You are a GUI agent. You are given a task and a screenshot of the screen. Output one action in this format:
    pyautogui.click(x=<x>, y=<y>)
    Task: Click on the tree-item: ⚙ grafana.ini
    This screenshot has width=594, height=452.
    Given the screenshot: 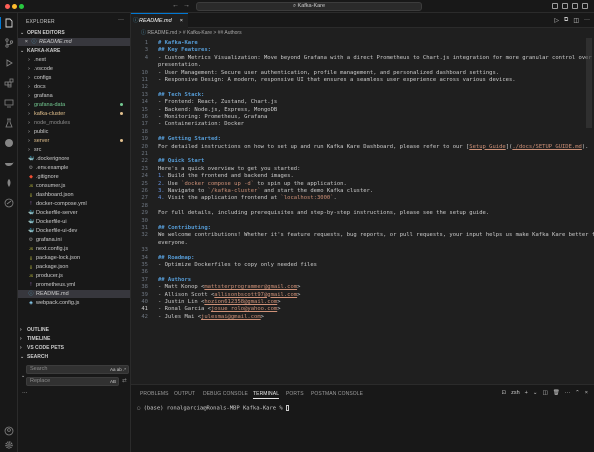 What is the action you would take?
    pyautogui.click(x=74, y=240)
    